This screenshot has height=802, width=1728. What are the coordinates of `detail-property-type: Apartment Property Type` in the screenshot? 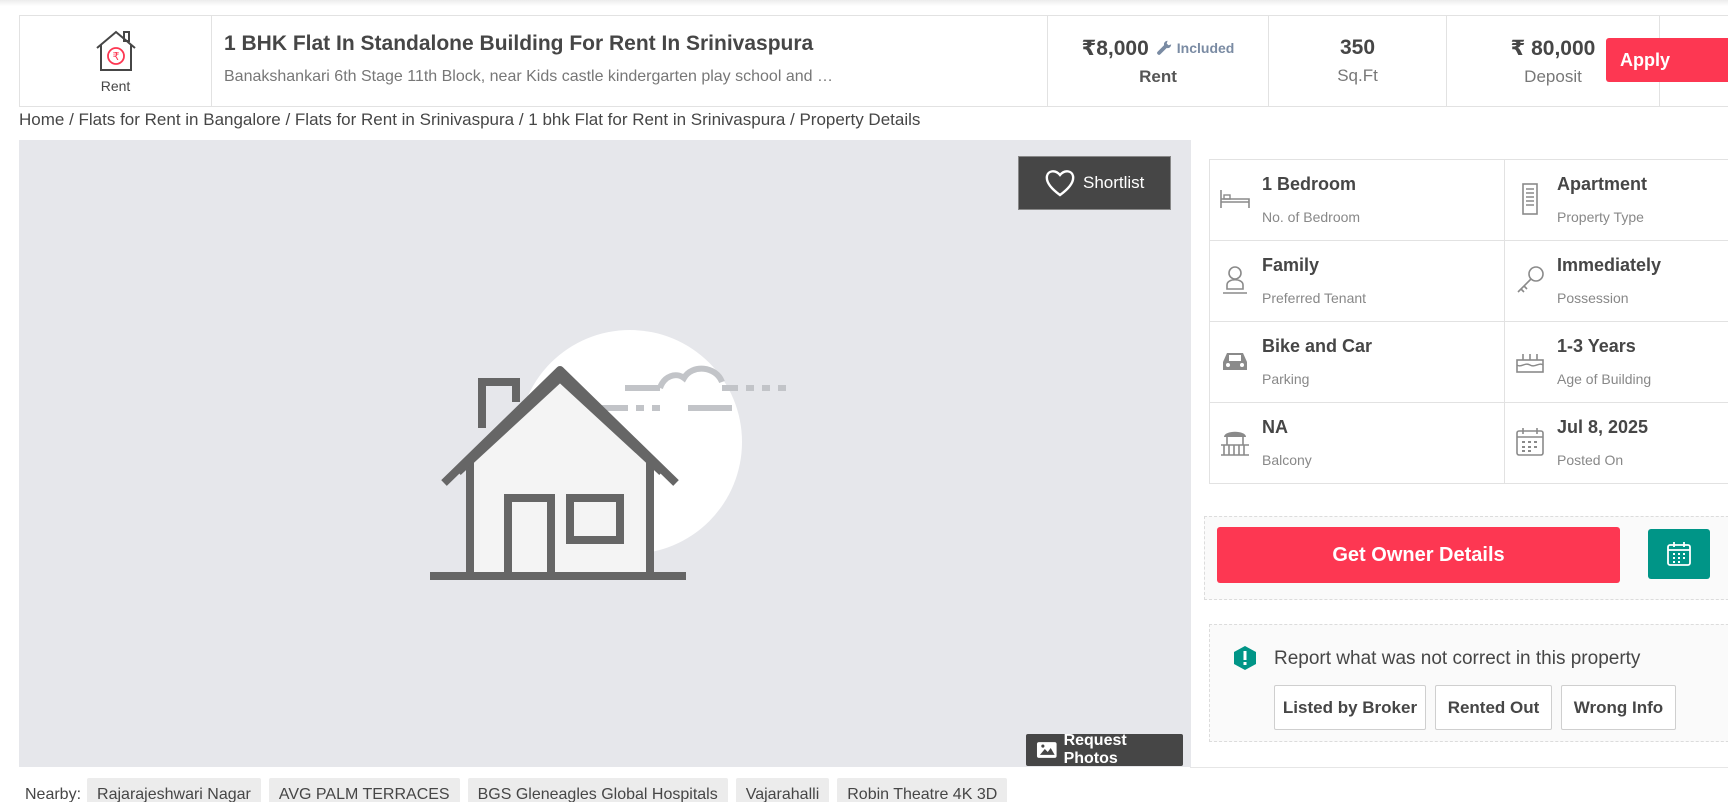 It's located at (1616, 200).